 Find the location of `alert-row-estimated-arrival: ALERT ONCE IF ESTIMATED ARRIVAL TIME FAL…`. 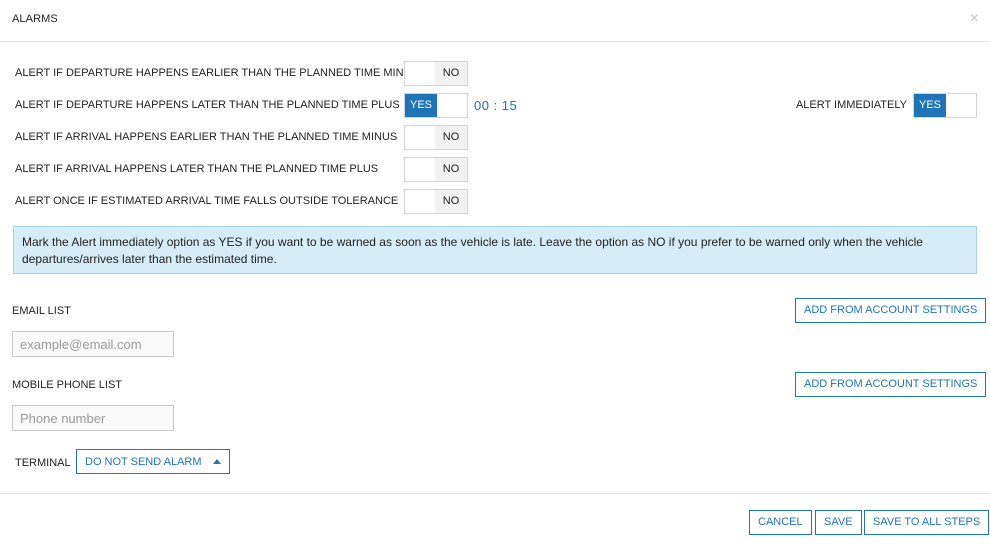

alert-row-estimated-arrival: ALERT ONCE IF ESTIMATED ARRIVAL TIME FAL… is located at coordinates (495, 201).